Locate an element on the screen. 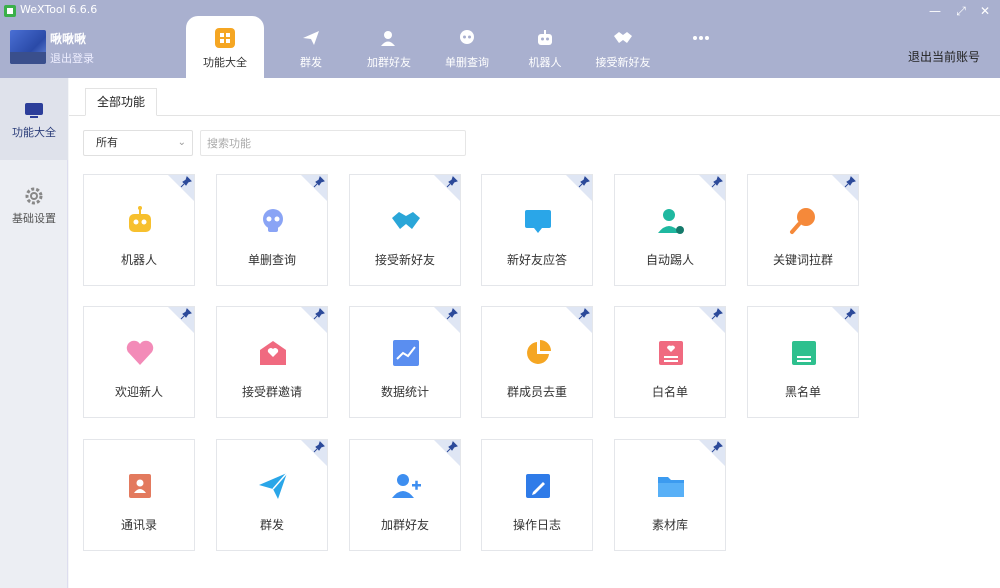 This screenshot has width=1000, height=588. feature-card-welcome: 欢迎新人 is located at coordinates (139, 362).